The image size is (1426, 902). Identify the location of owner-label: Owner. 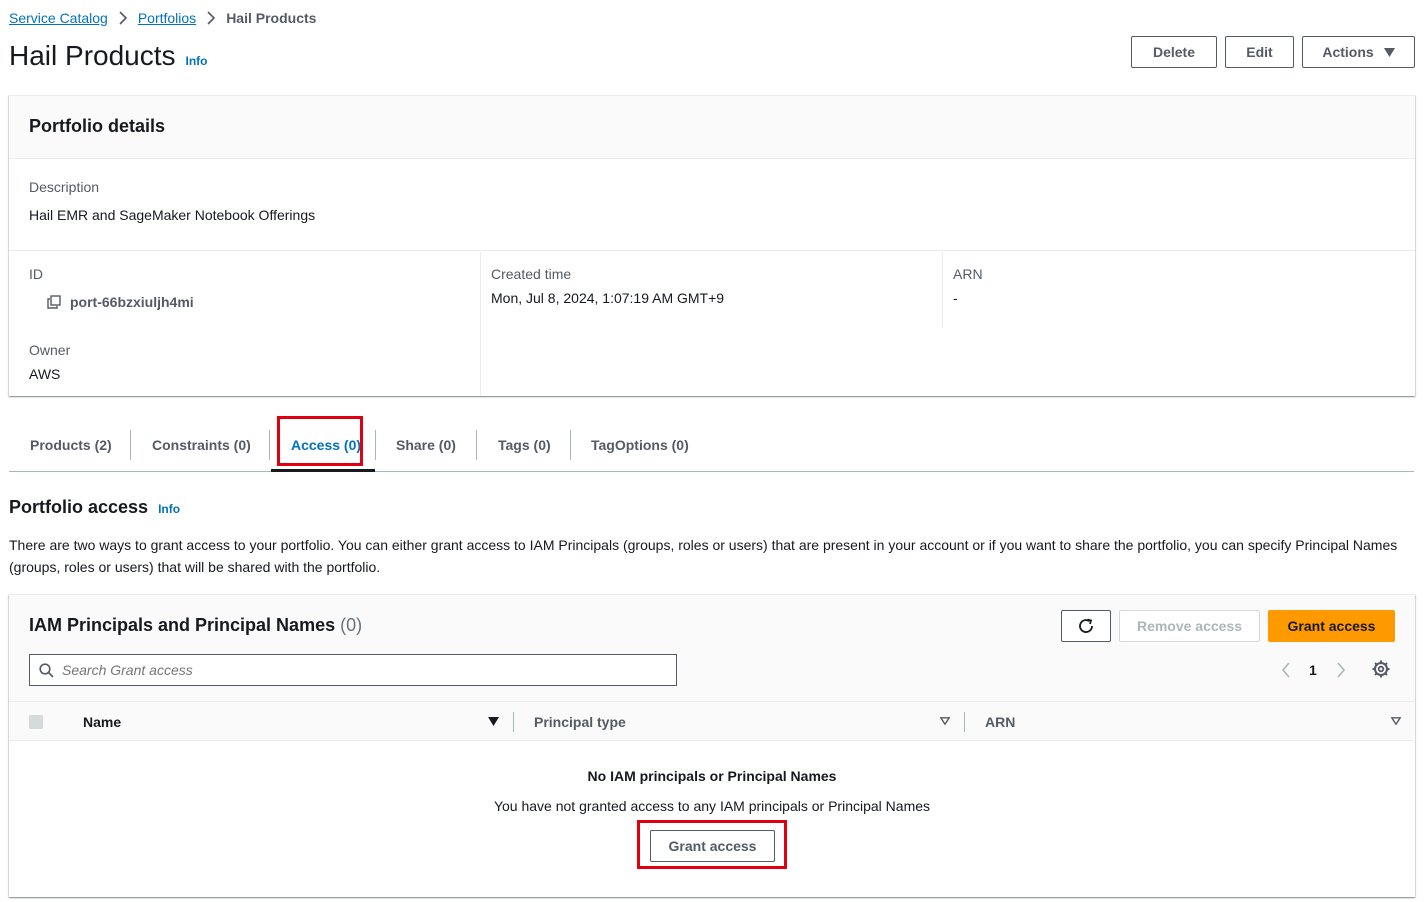
(50, 350).